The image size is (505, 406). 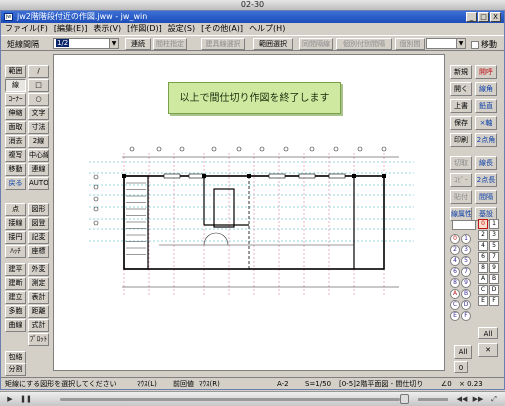 I want to click on right-tool-0-0: 新規, so click(x=461, y=72).